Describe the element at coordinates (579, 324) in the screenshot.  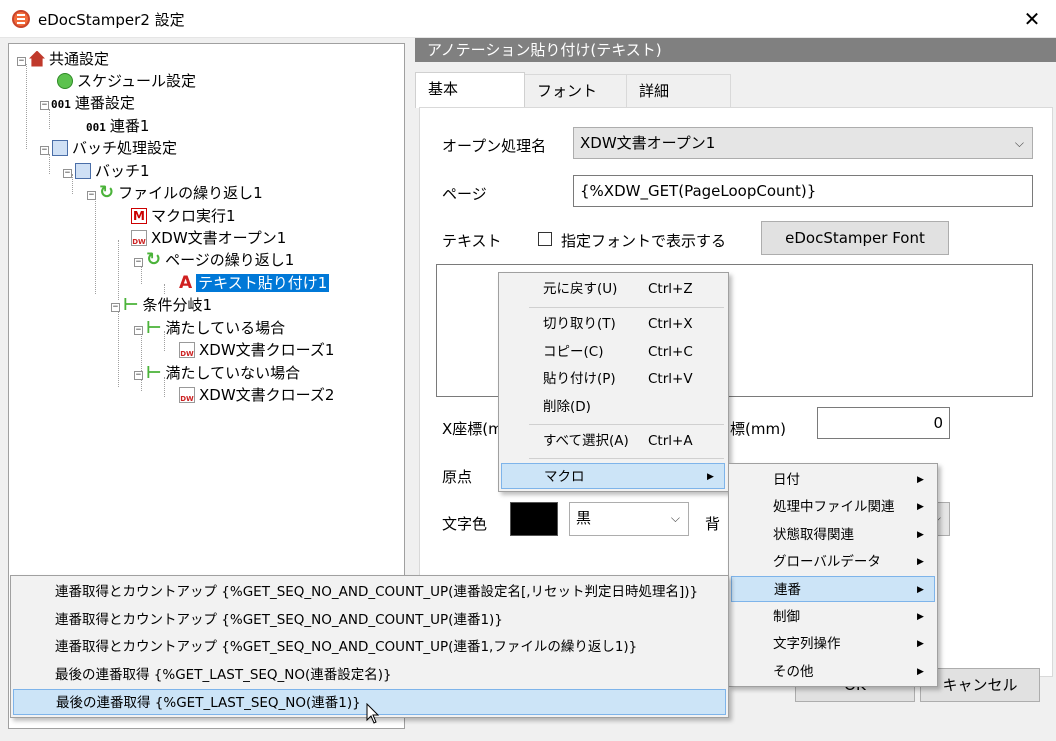
I see `menu-item-label: 切り取り(T)` at that location.